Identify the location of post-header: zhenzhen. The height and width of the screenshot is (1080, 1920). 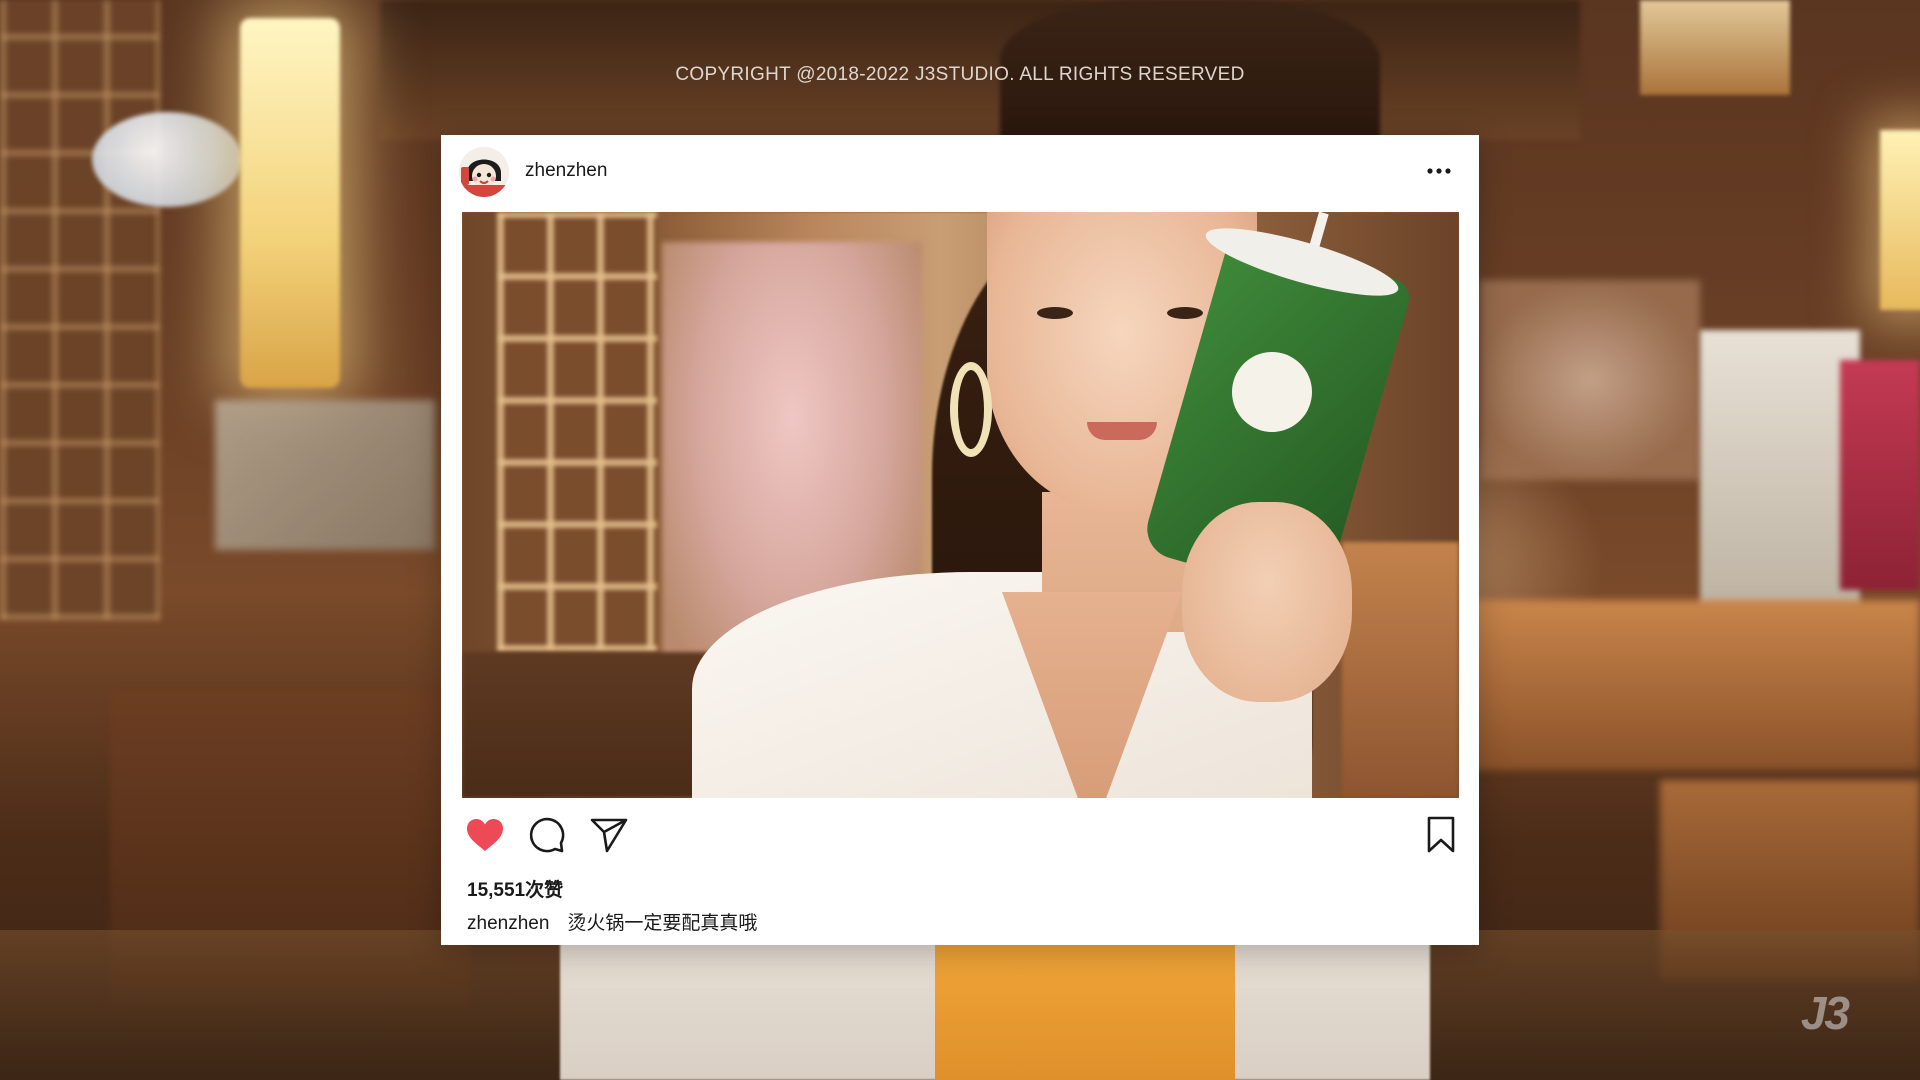
(960, 174).